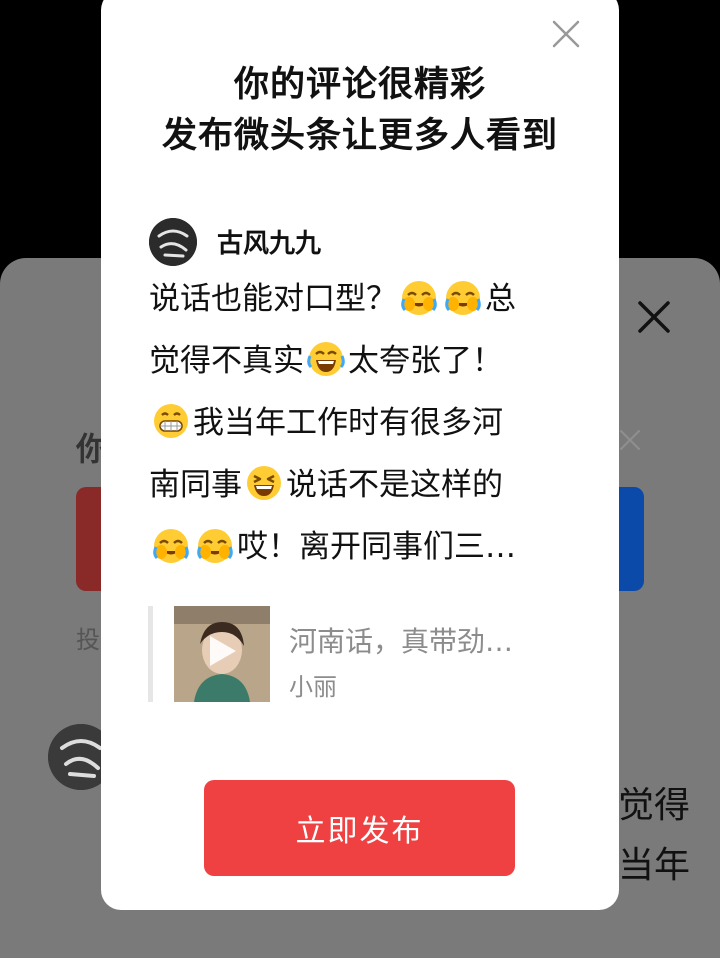  What do you see at coordinates (195, 485) in the screenshot?
I see `comment-segment: 南同事` at bounding box center [195, 485].